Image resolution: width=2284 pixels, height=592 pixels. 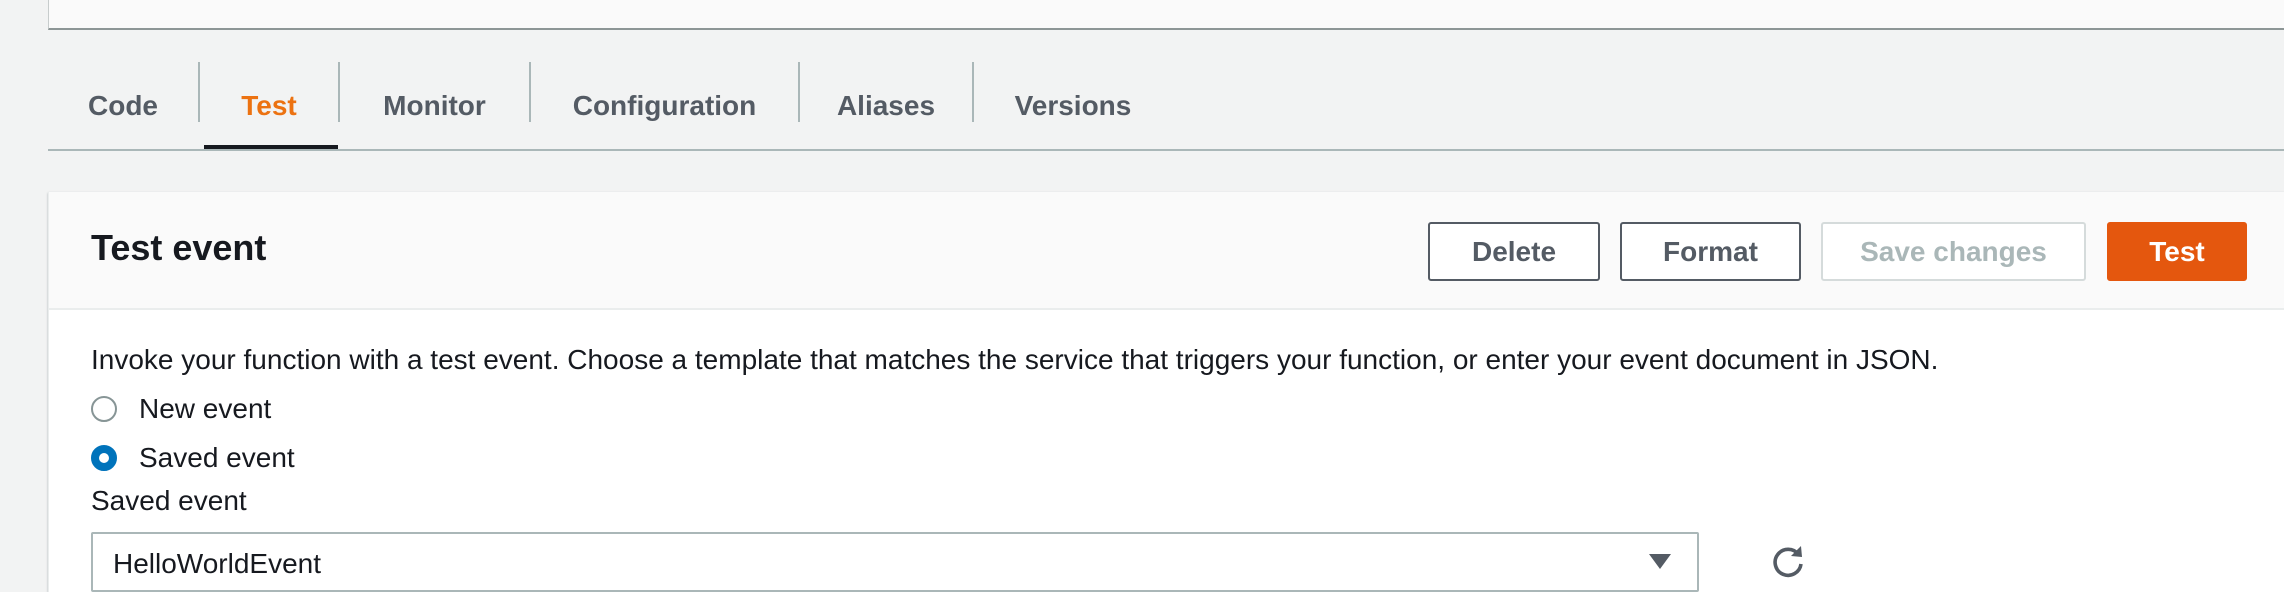 I want to click on tab-monitor-label: Monitor, so click(x=434, y=105).